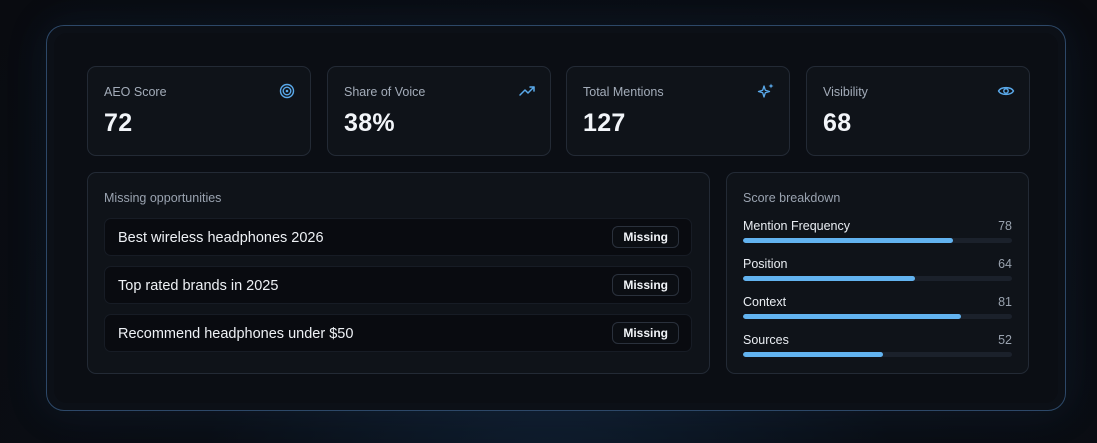  Describe the element at coordinates (765, 264) in the screenshot. I see `metric-label: Position` at that location.